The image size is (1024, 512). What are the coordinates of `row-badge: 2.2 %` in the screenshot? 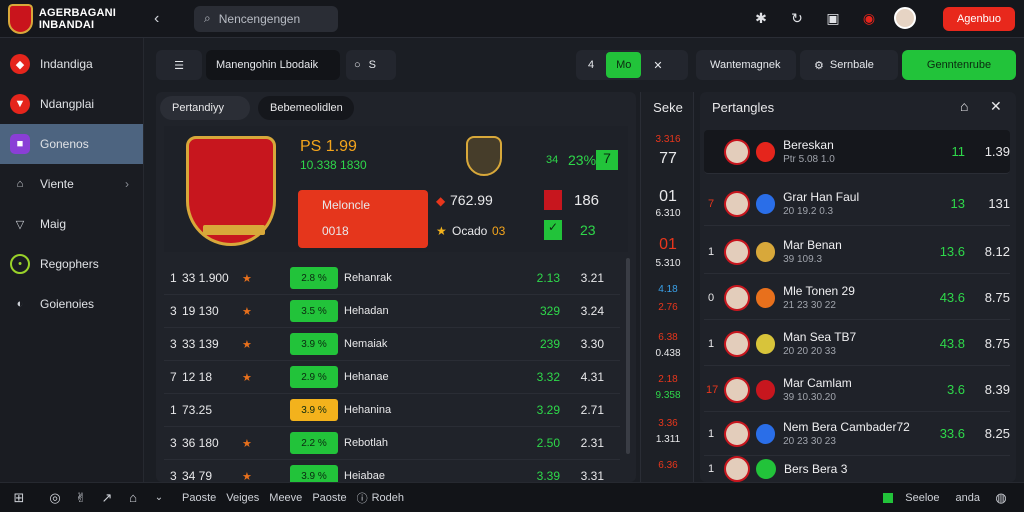 It's located at (314, 443).